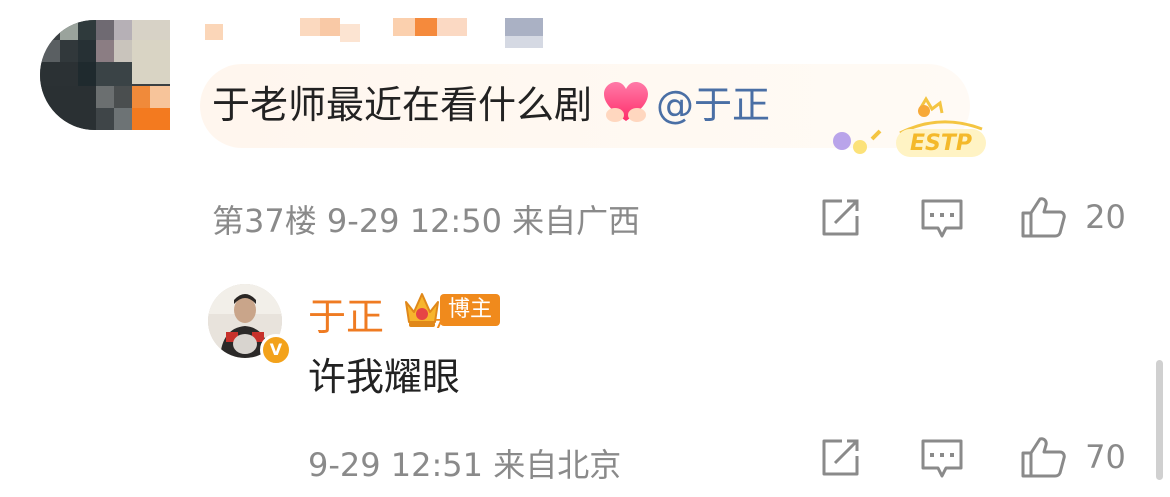  What do you see at coordinates (1073, 217) in the screenshot?
I see `like-button: 20` at bounding box center [1073, 217].